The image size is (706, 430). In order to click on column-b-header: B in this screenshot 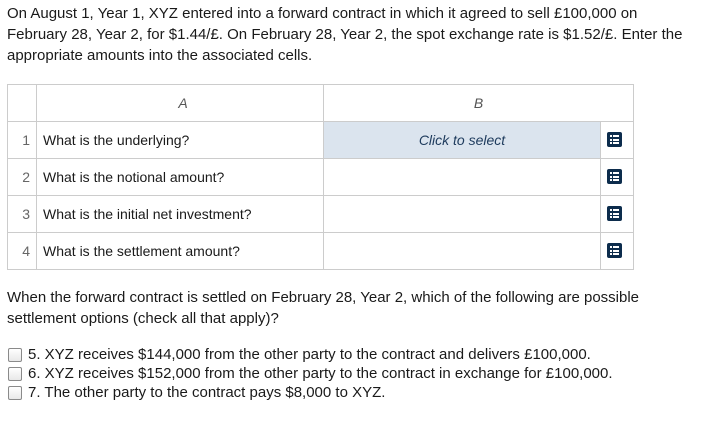, I will do `click(478, 103)`.